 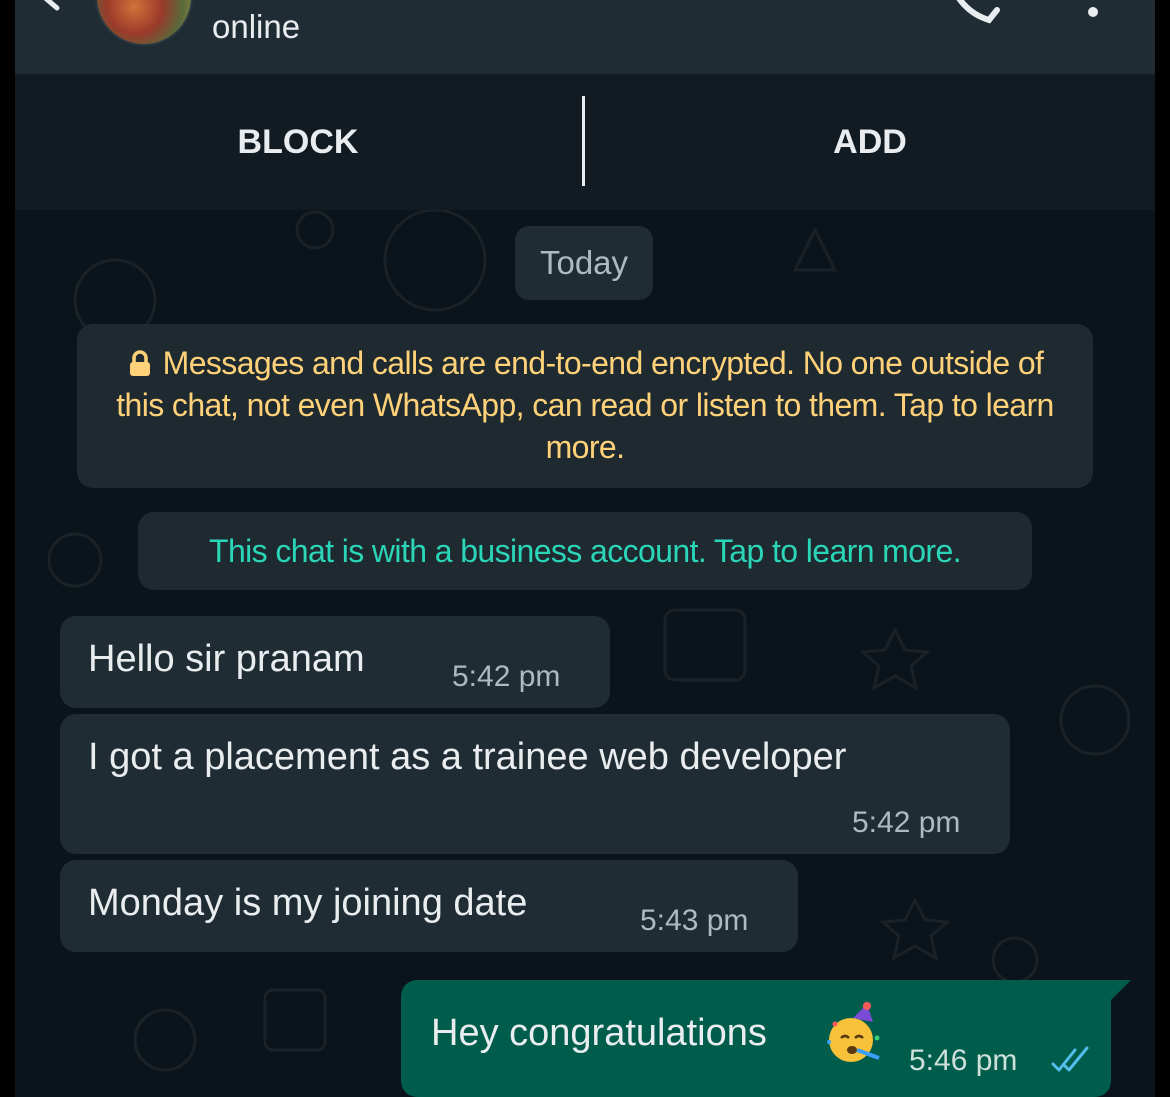 I want to click on message-text: Hey congratulations, so click(x=599, y=1033).